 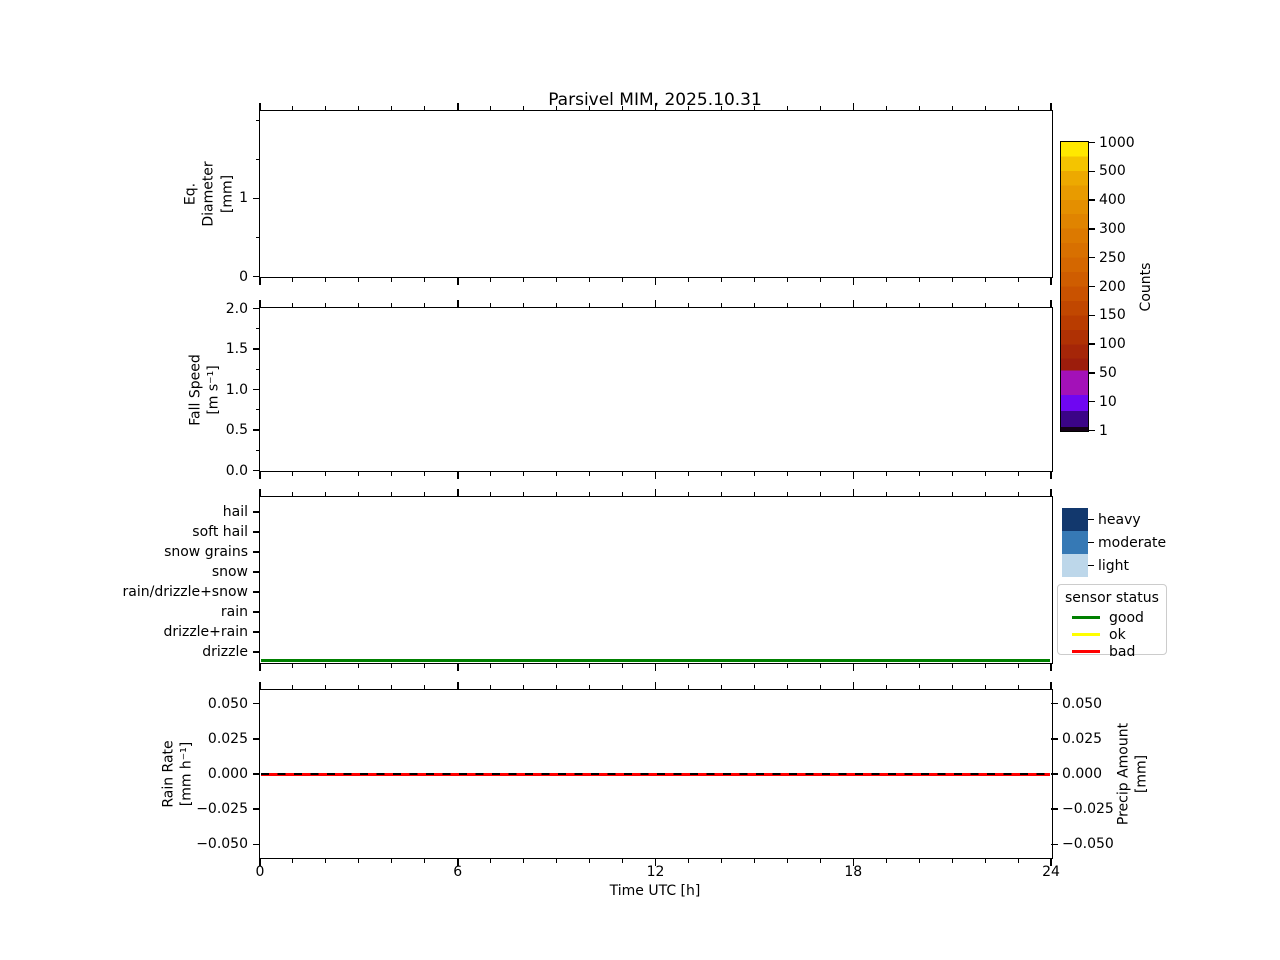 I want to click on category-label: rain, so click(x=234, y=612).